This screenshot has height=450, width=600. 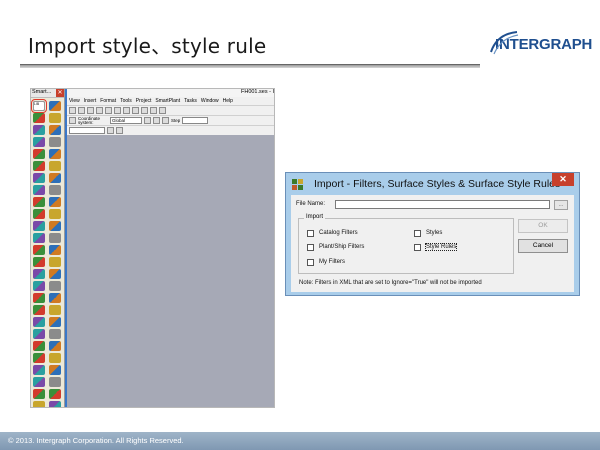 I want to click on save-file-icon, so click(x=90, y=110).